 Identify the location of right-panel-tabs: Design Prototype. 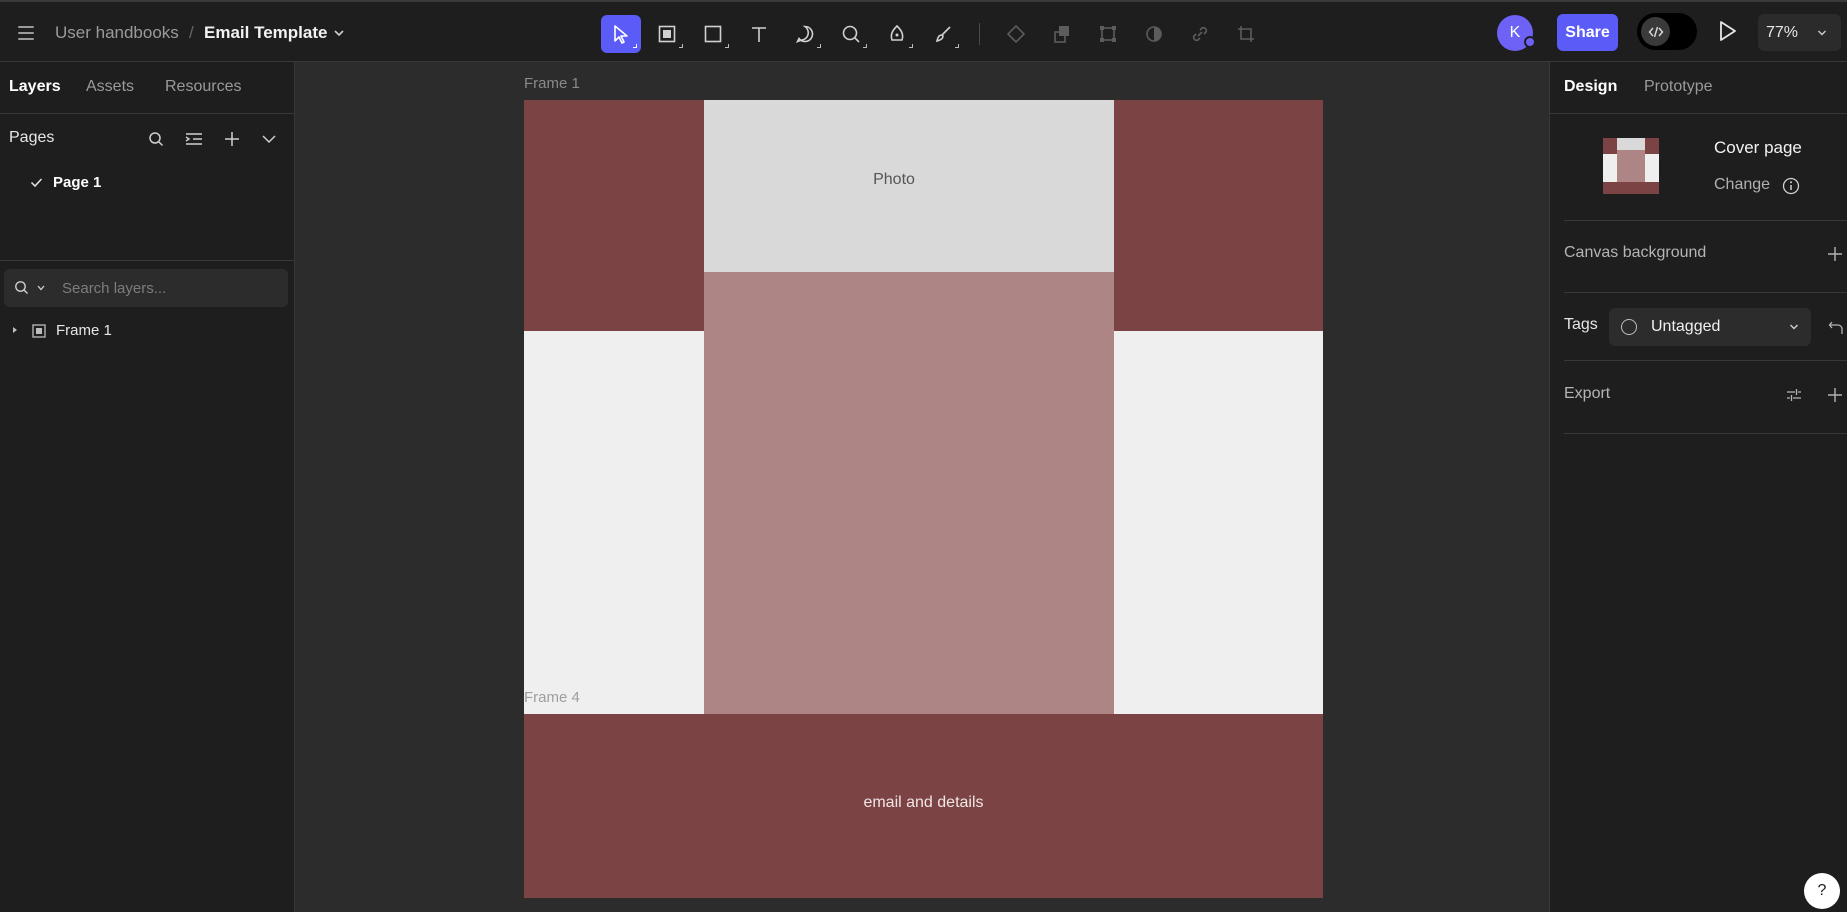
(1698, 88).